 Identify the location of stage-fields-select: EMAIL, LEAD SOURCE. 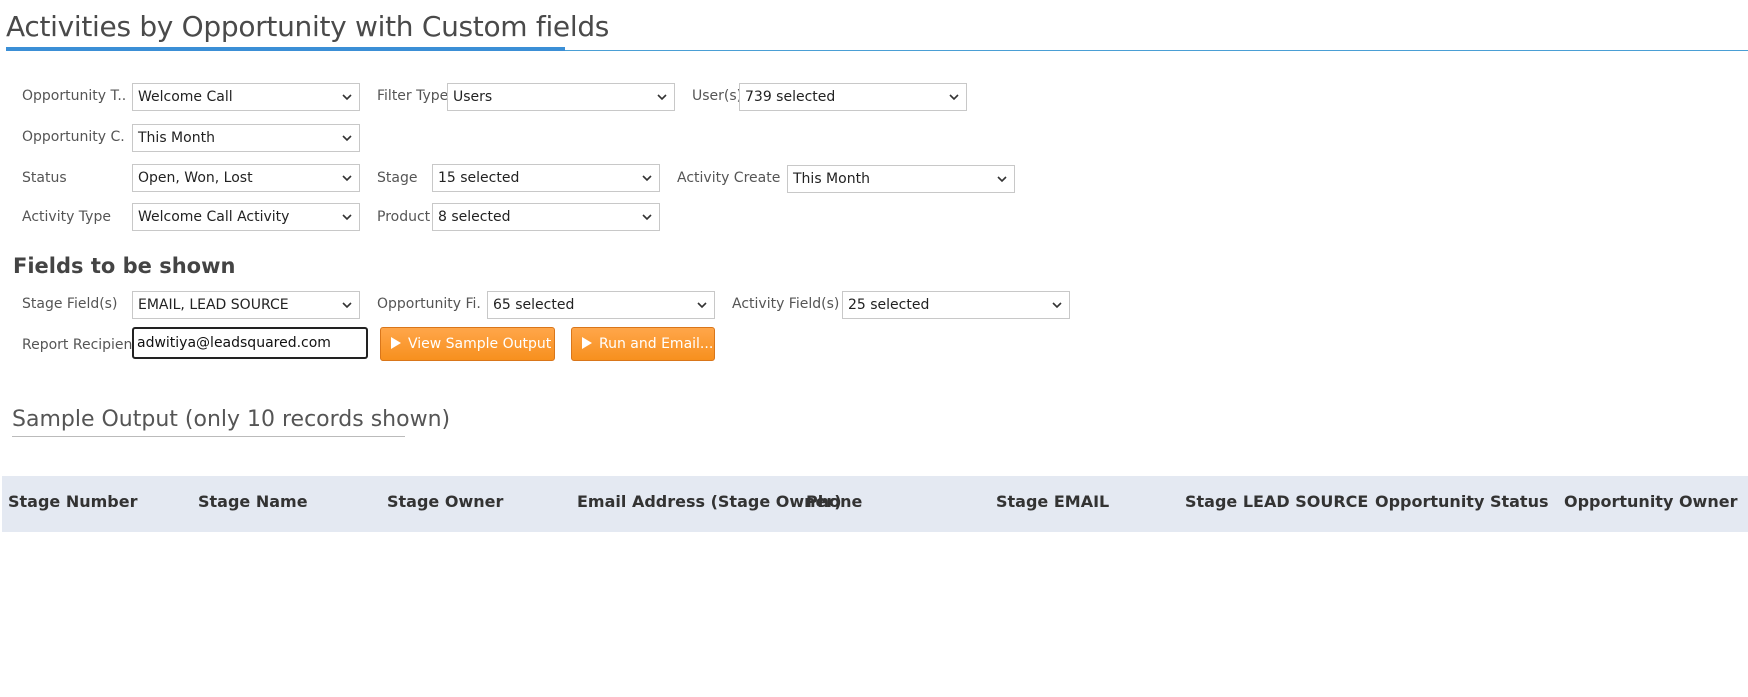
(246, 305).